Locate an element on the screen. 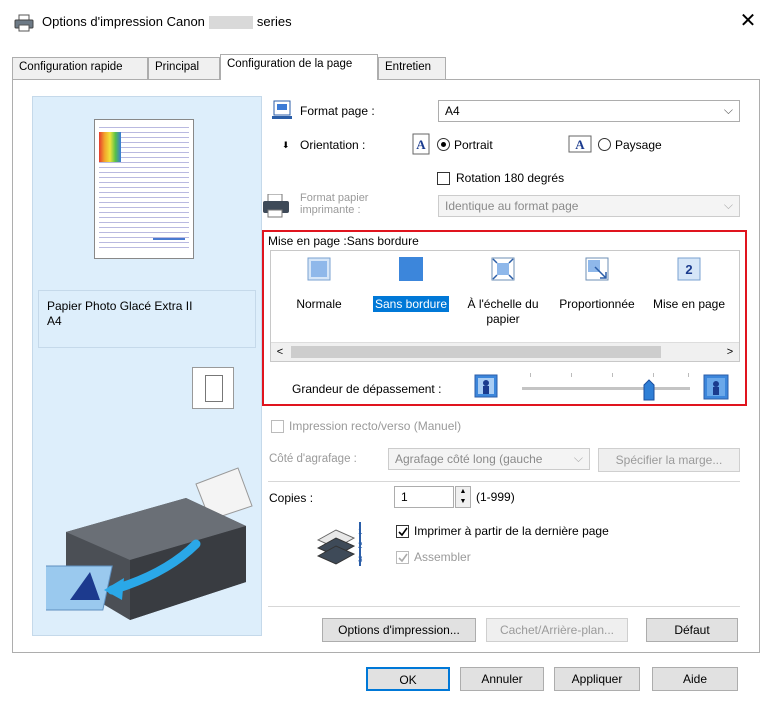 The height and width of the screenshot is (706, 771). landscape-icon: A is located at coordinates (580, 144).